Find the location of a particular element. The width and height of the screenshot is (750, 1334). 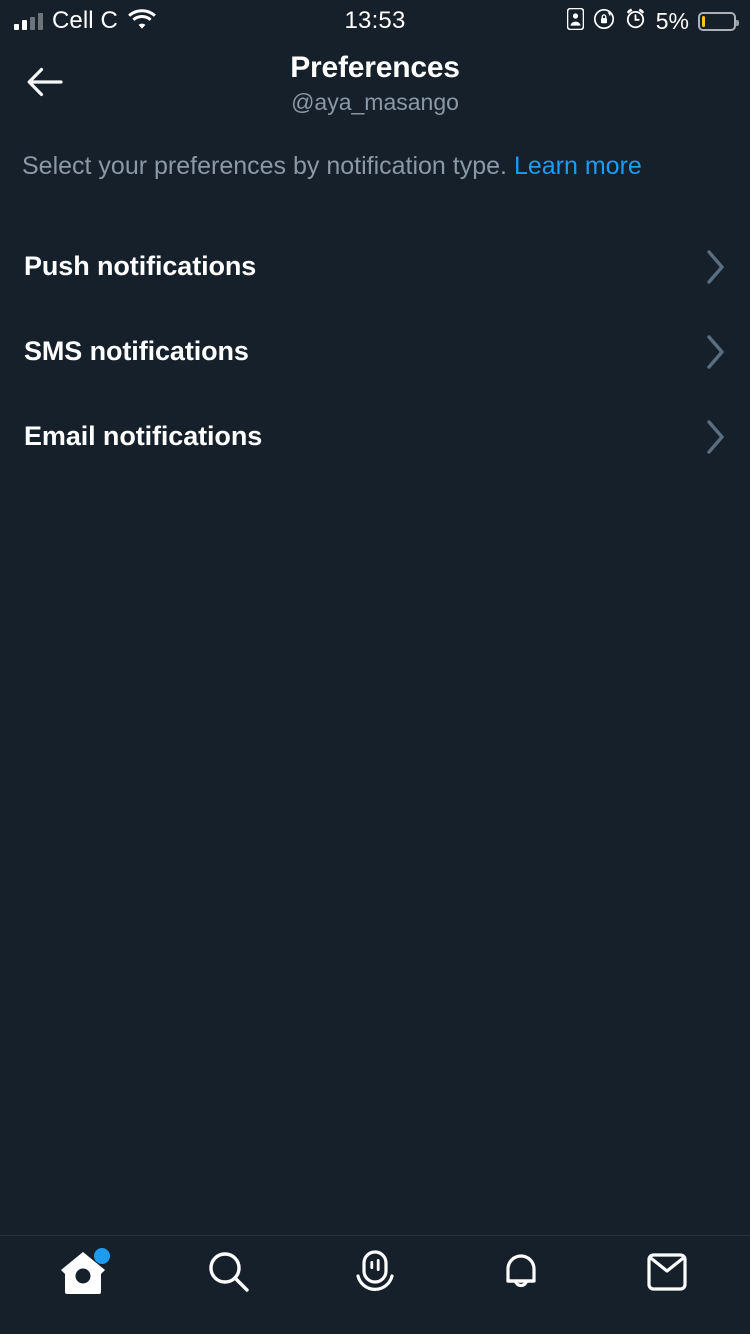

wifi-icon is located at coordinates (142, 21).